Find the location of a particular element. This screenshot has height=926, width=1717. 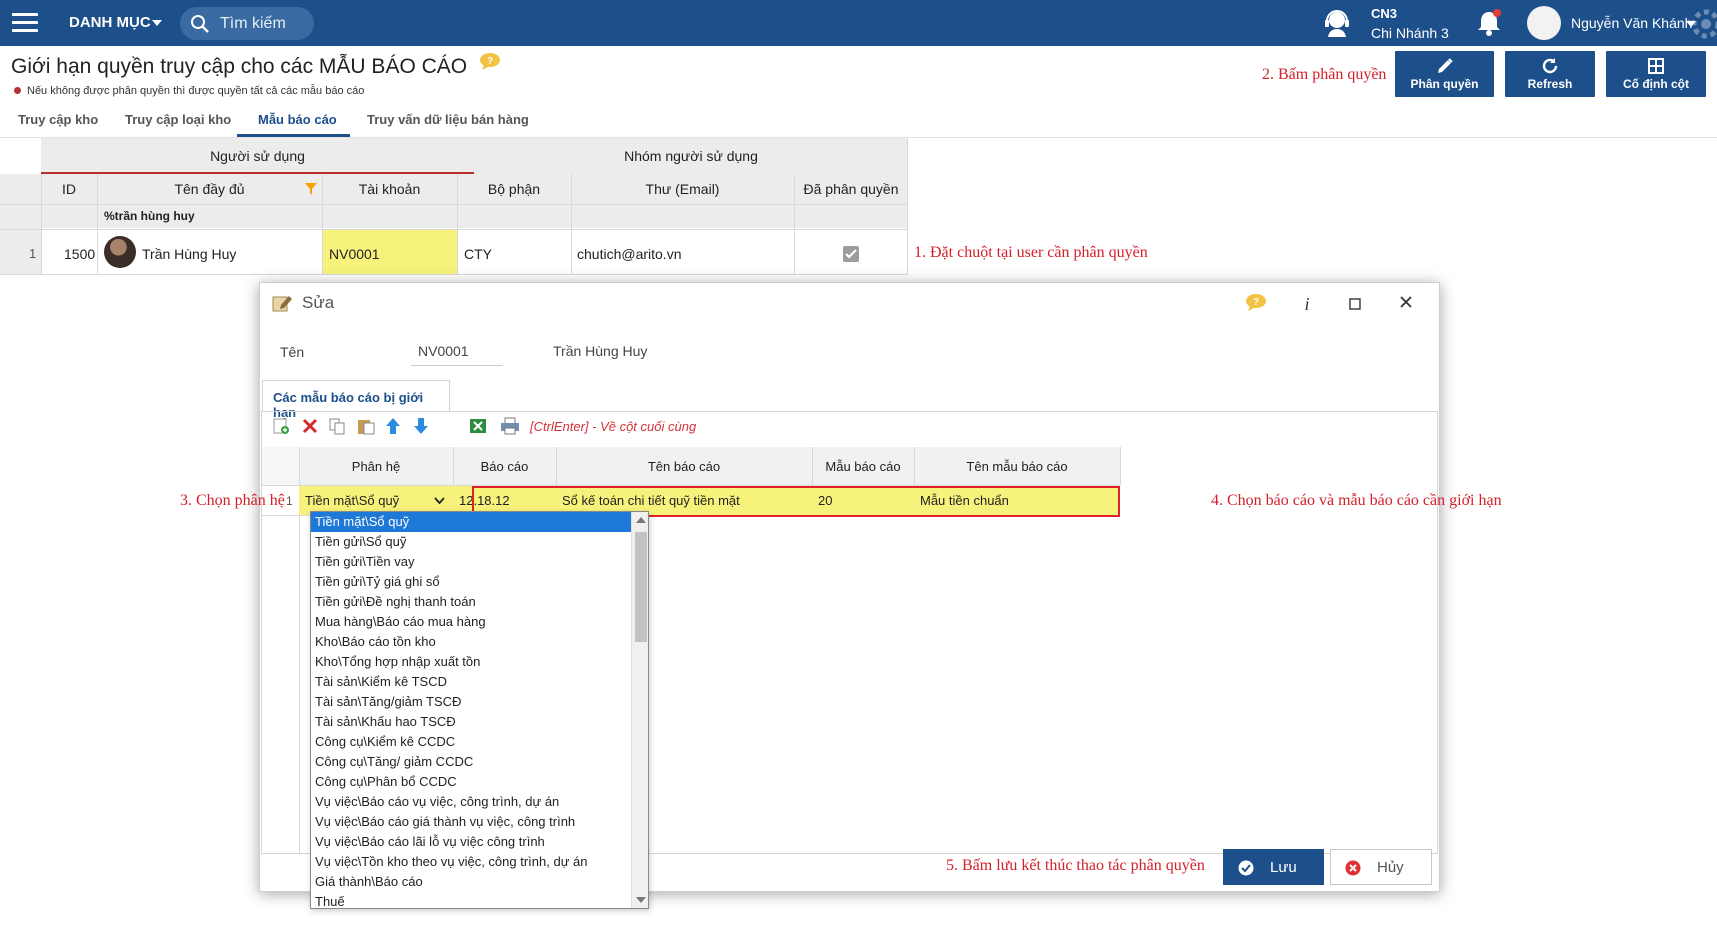

dropdown-option: Kho\Báo cáo tồn kho is located at coordinates (471, 642).